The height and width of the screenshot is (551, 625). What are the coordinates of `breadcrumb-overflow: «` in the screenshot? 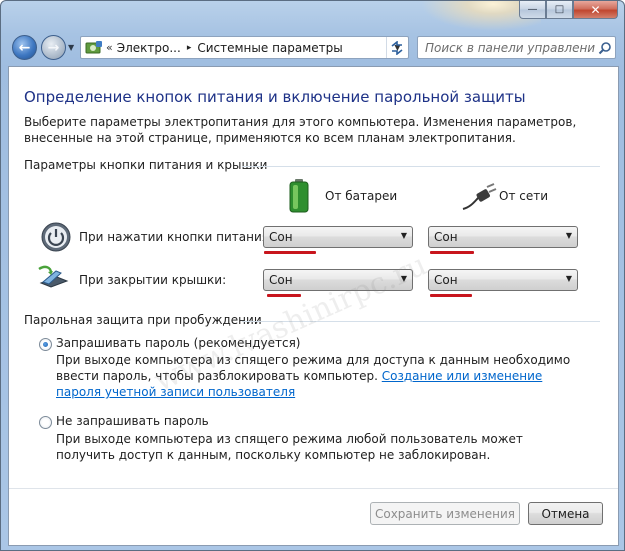 It's located at (109, 47).